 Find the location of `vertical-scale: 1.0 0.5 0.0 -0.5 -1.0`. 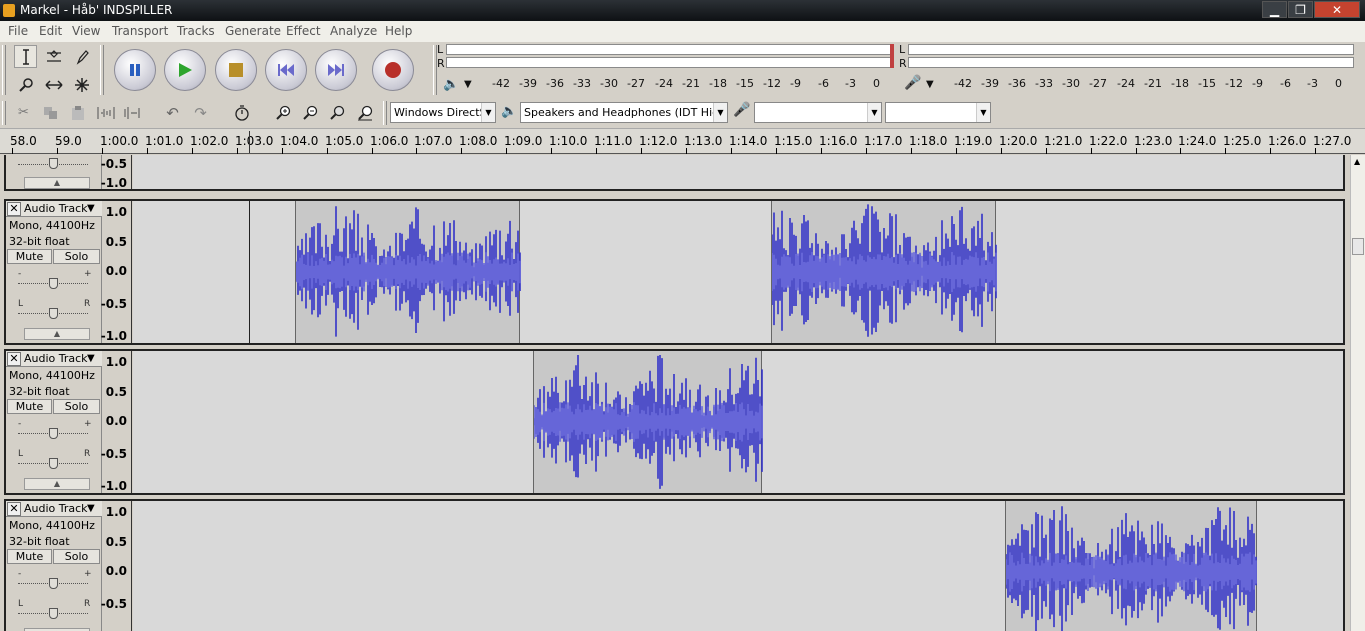

vertical-scale: 1.0 0.5 0.0 -0.5 -1.0 is located at coordinates (116, 422).